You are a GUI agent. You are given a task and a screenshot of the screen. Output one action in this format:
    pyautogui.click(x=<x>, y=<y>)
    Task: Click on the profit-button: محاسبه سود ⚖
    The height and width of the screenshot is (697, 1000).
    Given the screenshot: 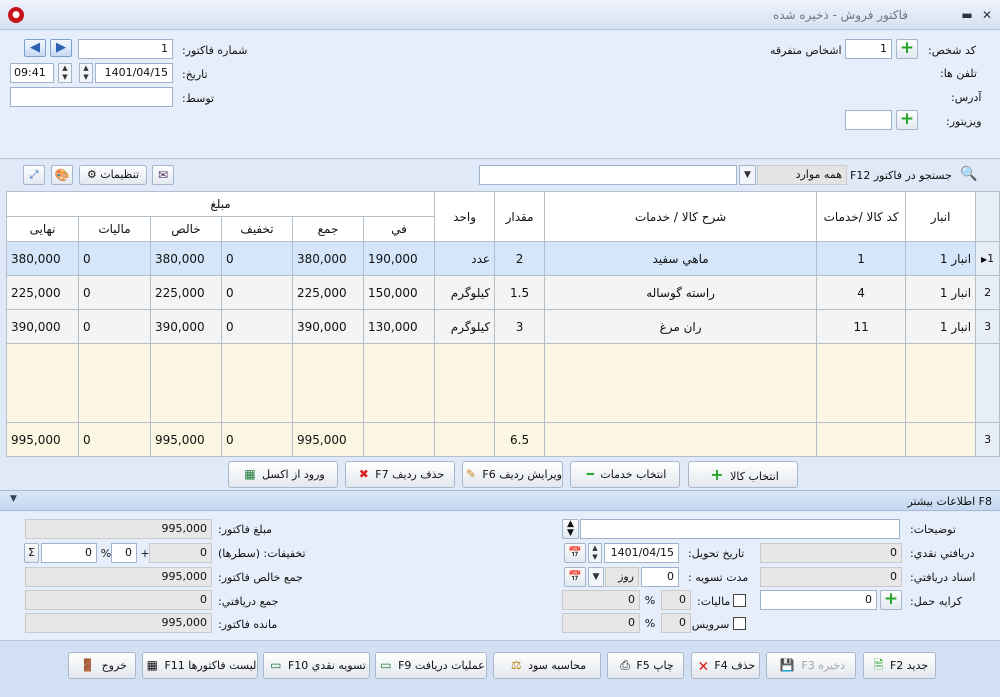 What is the action you would take?
    pyautogui.click(x=547, y=665)
    